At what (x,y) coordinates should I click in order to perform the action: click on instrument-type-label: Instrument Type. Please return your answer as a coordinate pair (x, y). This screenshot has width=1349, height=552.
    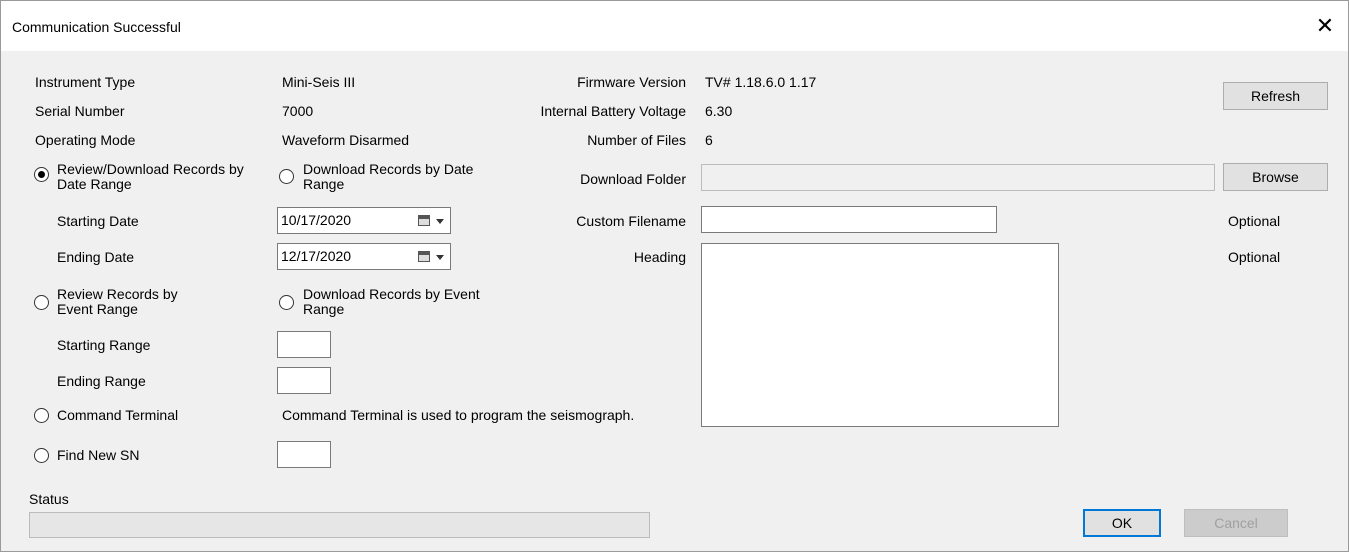
    Looking at the image, I should click on (85, 82).